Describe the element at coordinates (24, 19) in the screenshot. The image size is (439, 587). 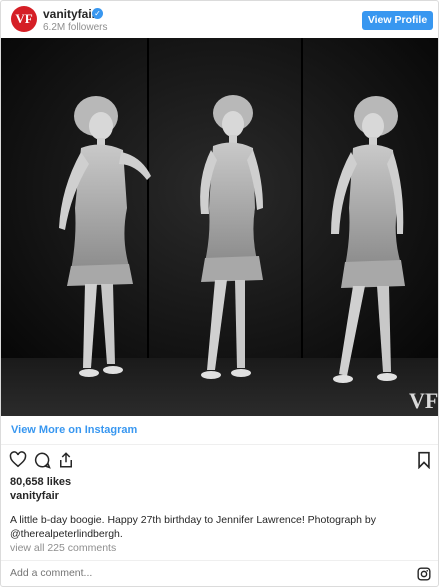
I see `avatar: VF` at that location.